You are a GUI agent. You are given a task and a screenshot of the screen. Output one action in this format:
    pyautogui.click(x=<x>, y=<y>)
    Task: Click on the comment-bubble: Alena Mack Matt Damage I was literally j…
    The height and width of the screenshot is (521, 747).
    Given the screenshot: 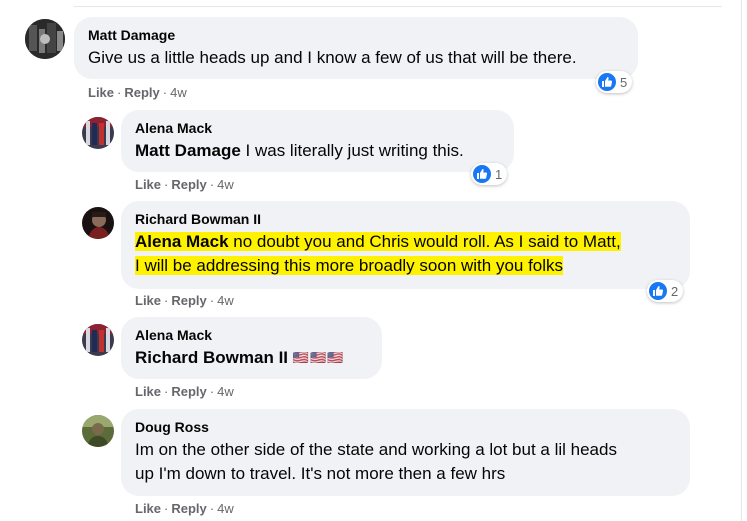 What is the action you would take?
    pyautogui.click(x=317, y=141)
    